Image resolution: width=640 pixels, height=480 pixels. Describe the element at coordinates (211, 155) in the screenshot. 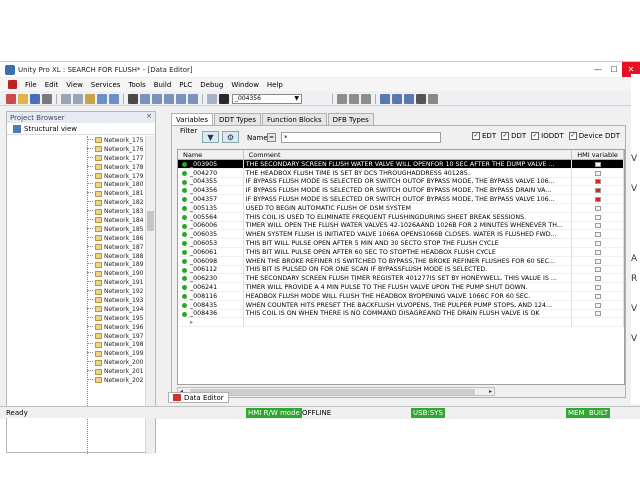

I see `column-name-header: Name` at that location.